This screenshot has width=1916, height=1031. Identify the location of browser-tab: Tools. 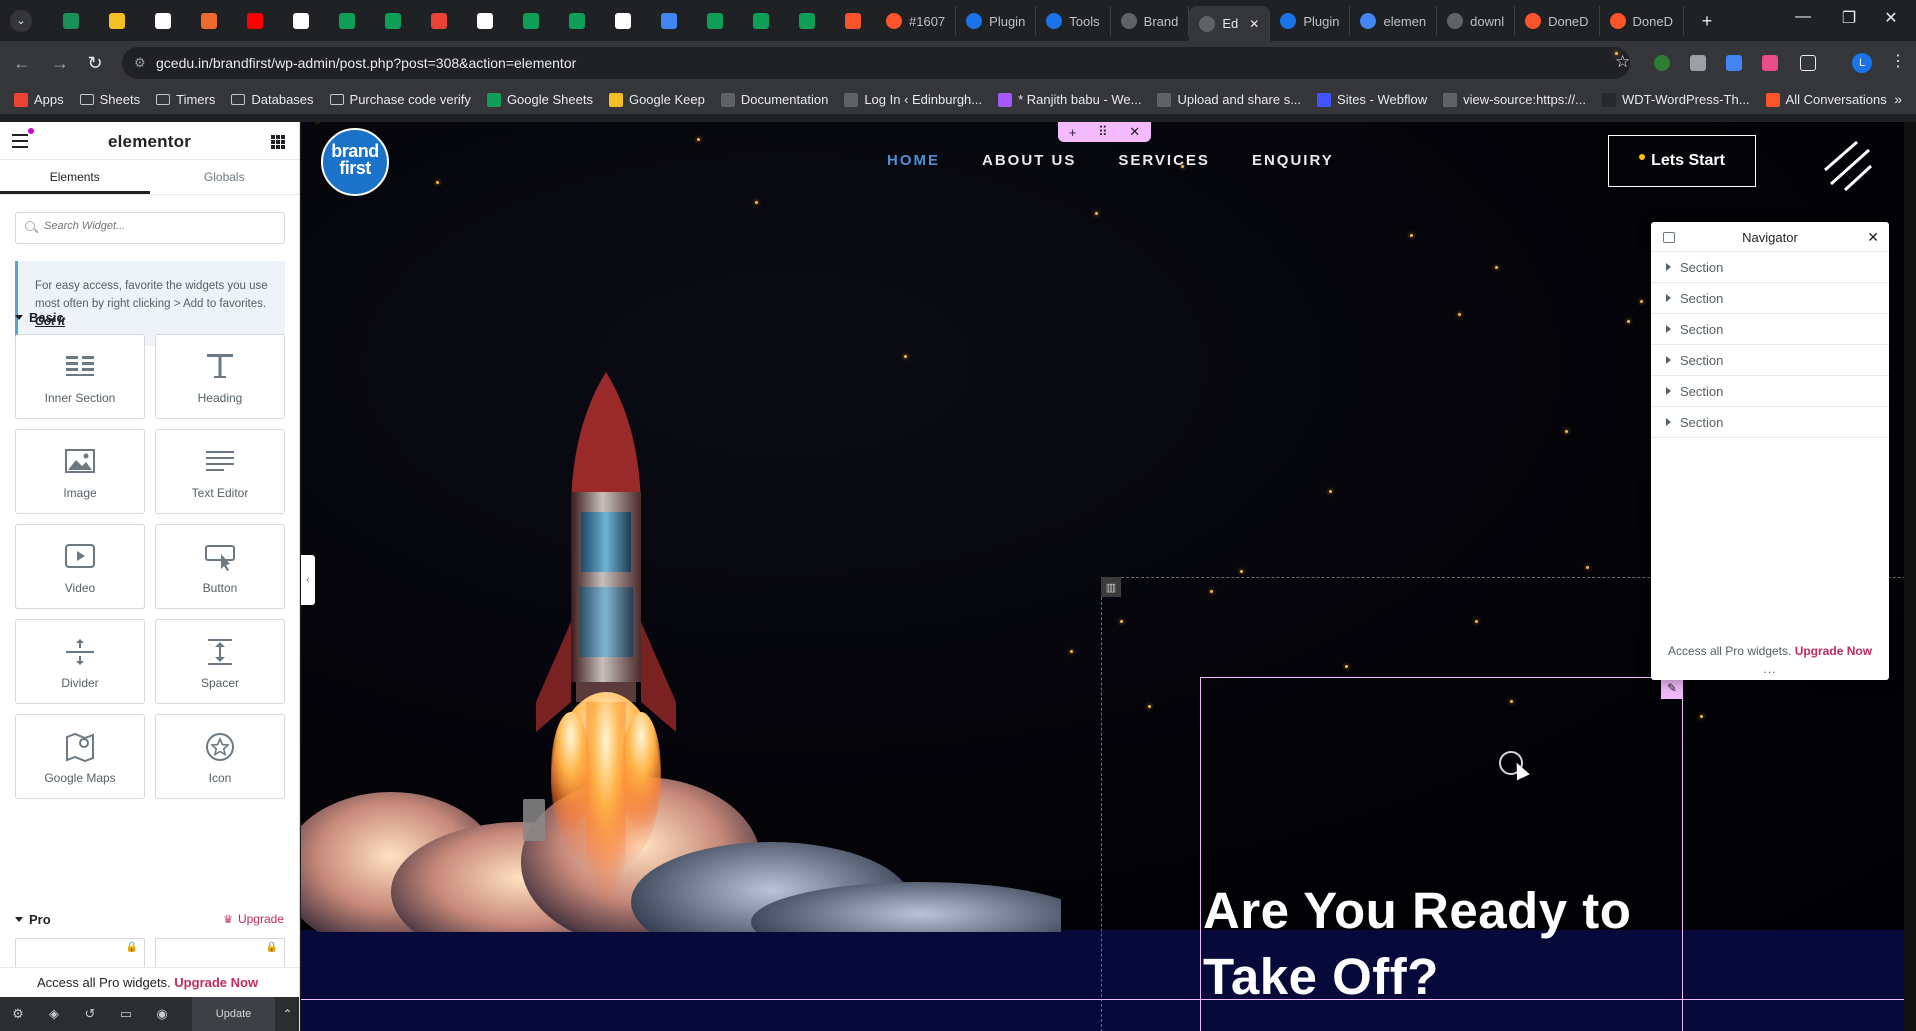
(1073, 21).